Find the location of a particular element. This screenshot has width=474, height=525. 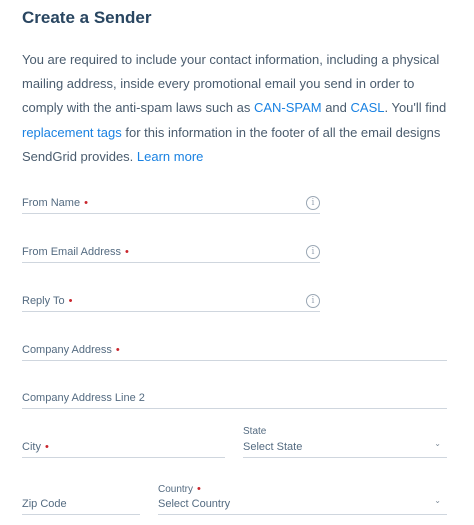

from-name-field: From Name • i is located at coordinates (171, 203).